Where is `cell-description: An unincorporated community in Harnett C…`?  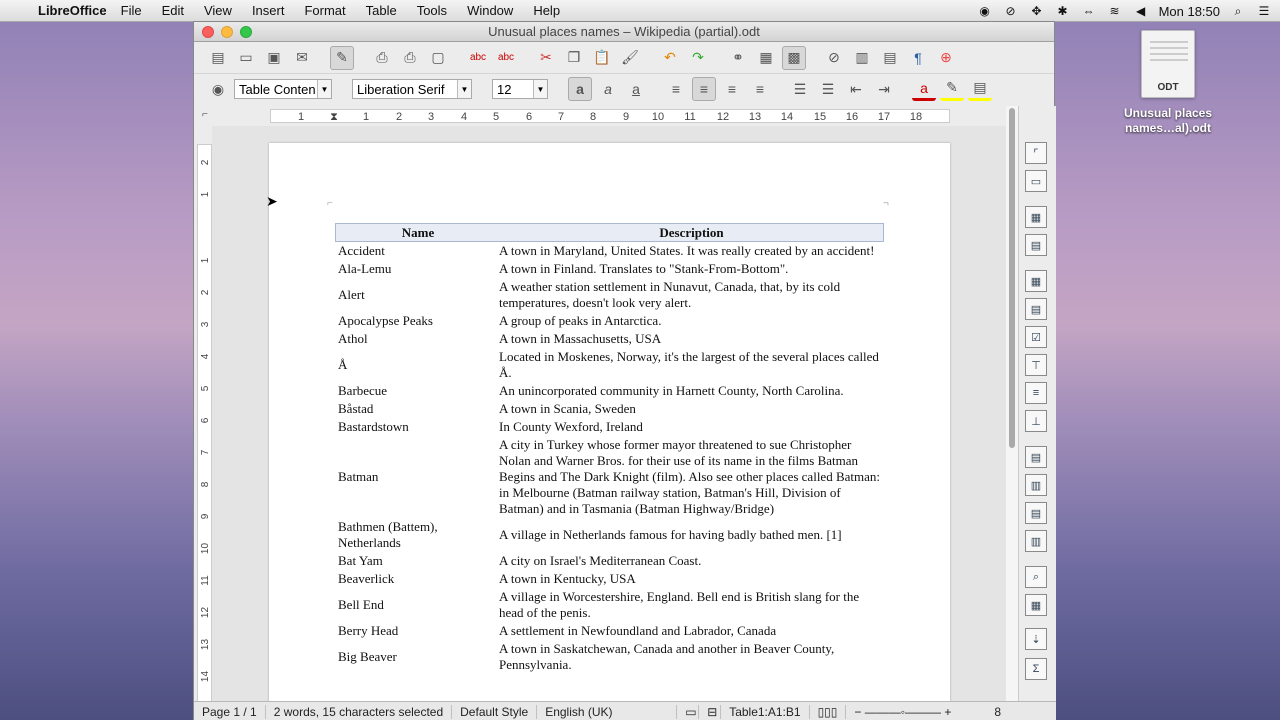
cell-description: An unincorporated community in Harnett C… is located at coordinates (691, 391).